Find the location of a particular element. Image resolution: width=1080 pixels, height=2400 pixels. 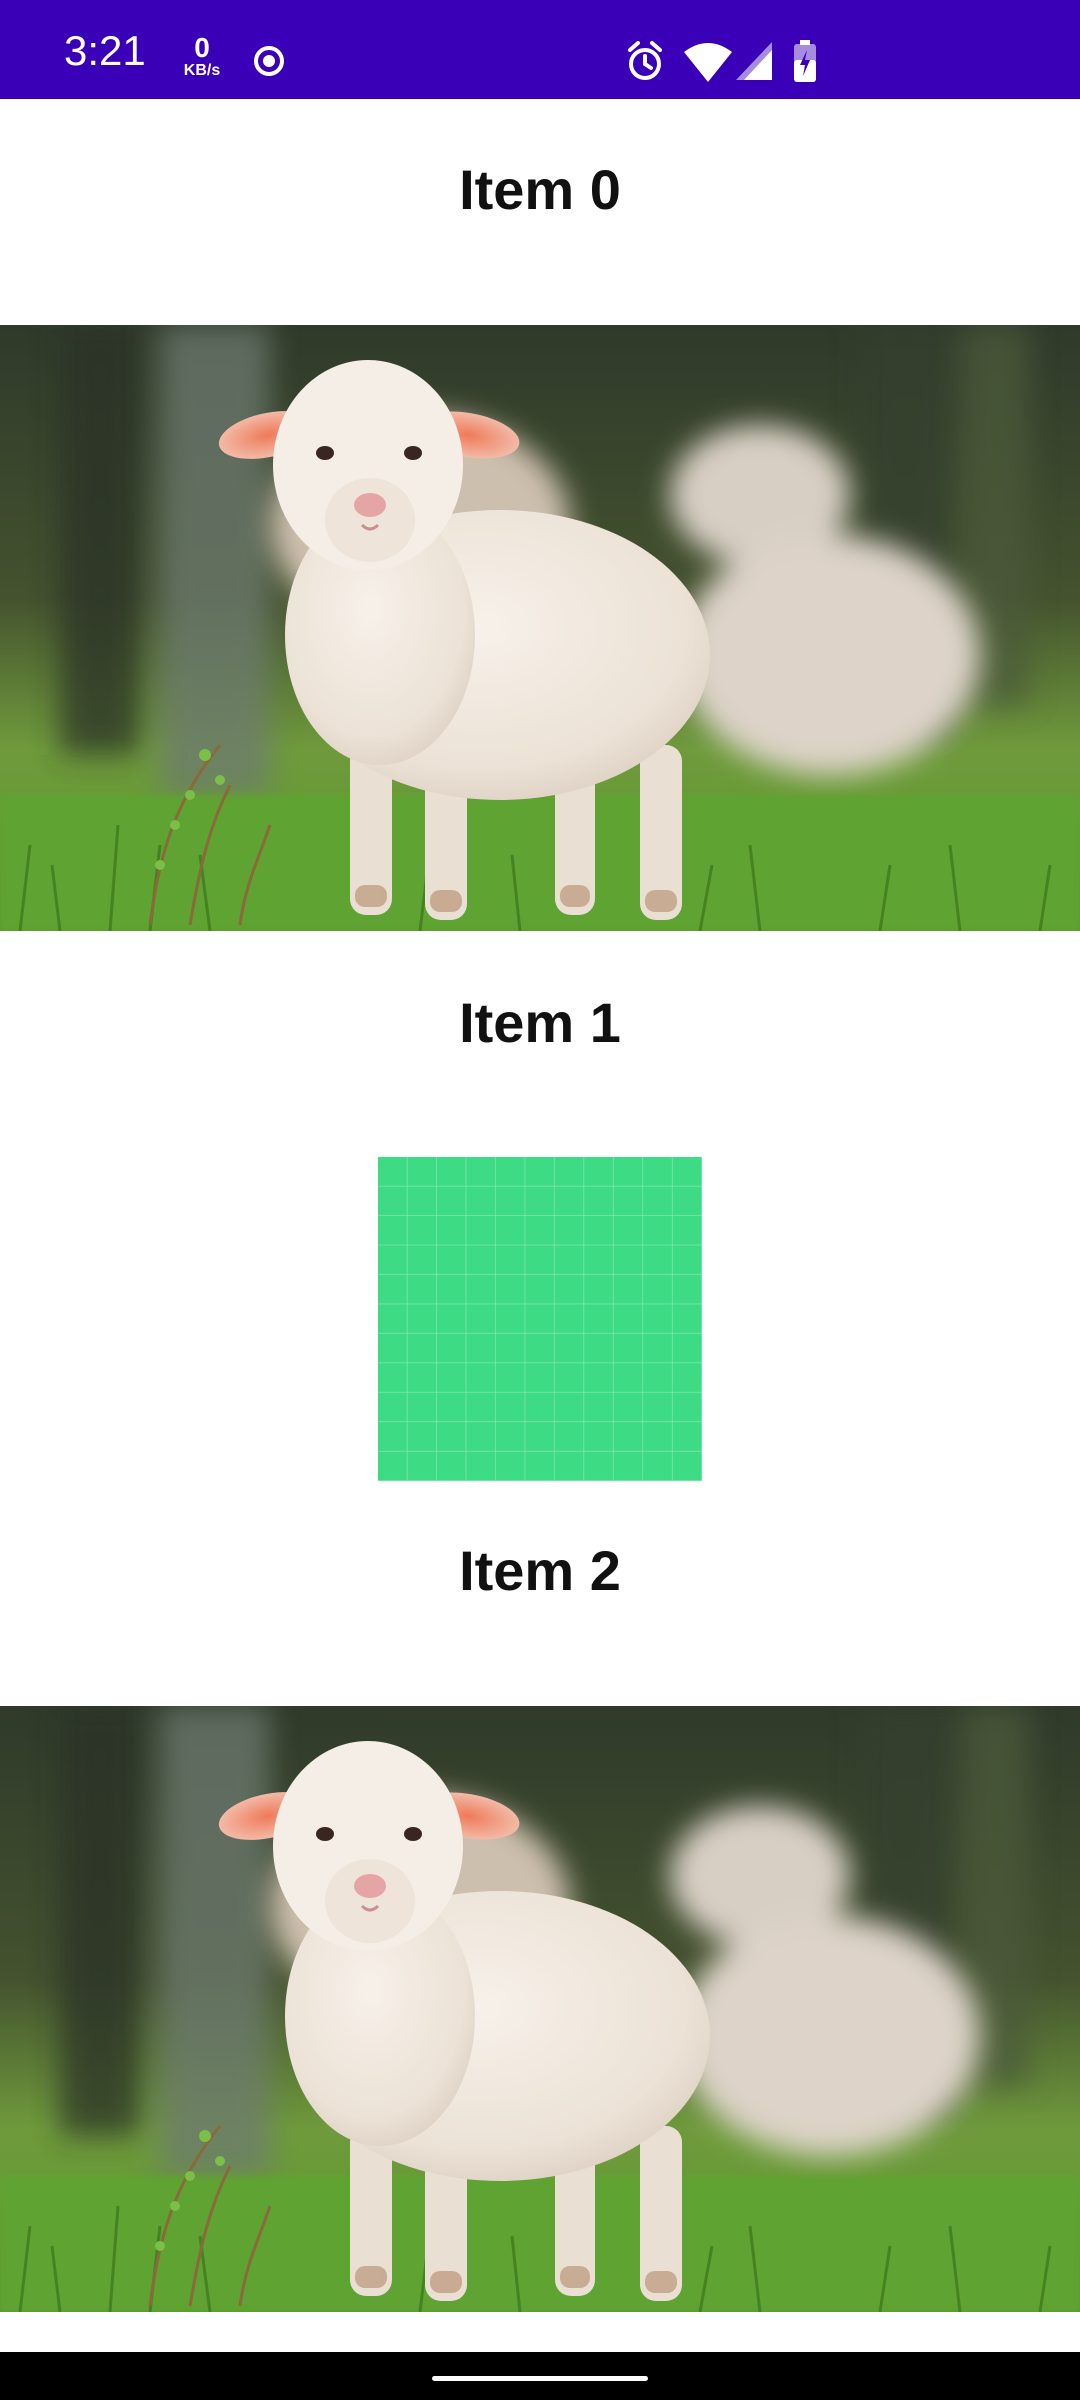

navigation-bar is located at coordinates (540, 2376).